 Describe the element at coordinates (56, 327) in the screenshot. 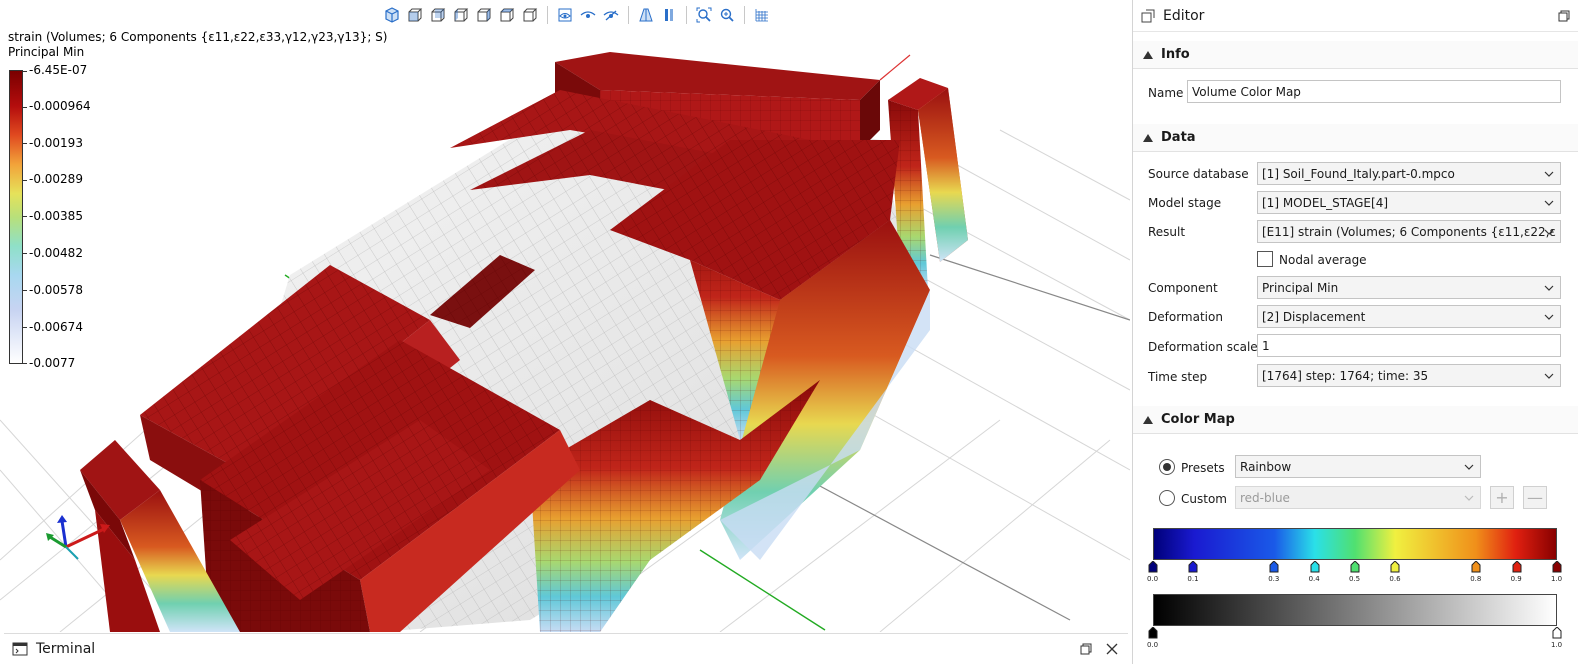

I see `legend-label: -0.00674` at that location.